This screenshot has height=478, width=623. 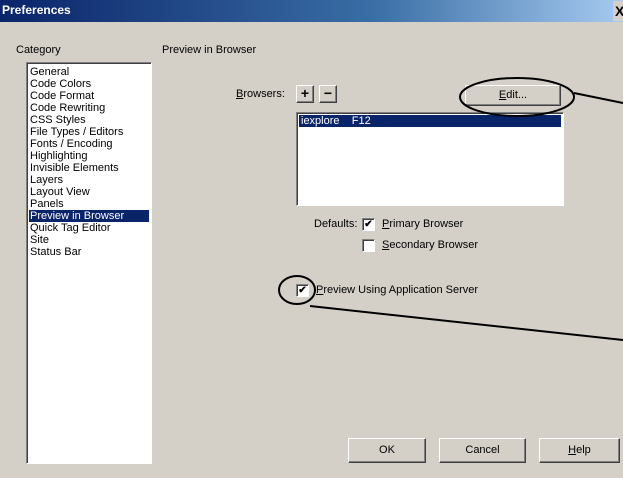 What do you see at coordinates (297, 290) in the screenshot?
I see `app-server-callout-ellipse` at bounding box center [297, 290].